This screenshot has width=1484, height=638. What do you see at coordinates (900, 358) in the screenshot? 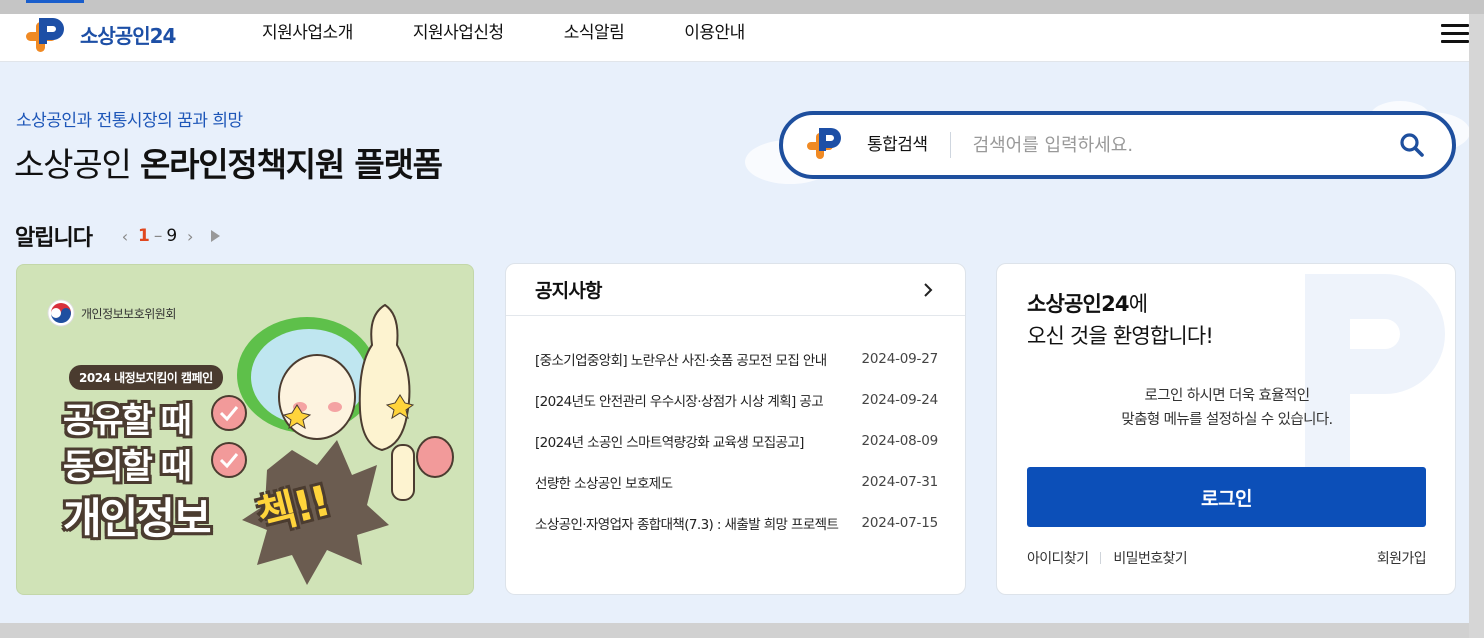
I see `notice-date: 2024-09-27` at bounding box center [900, 358].